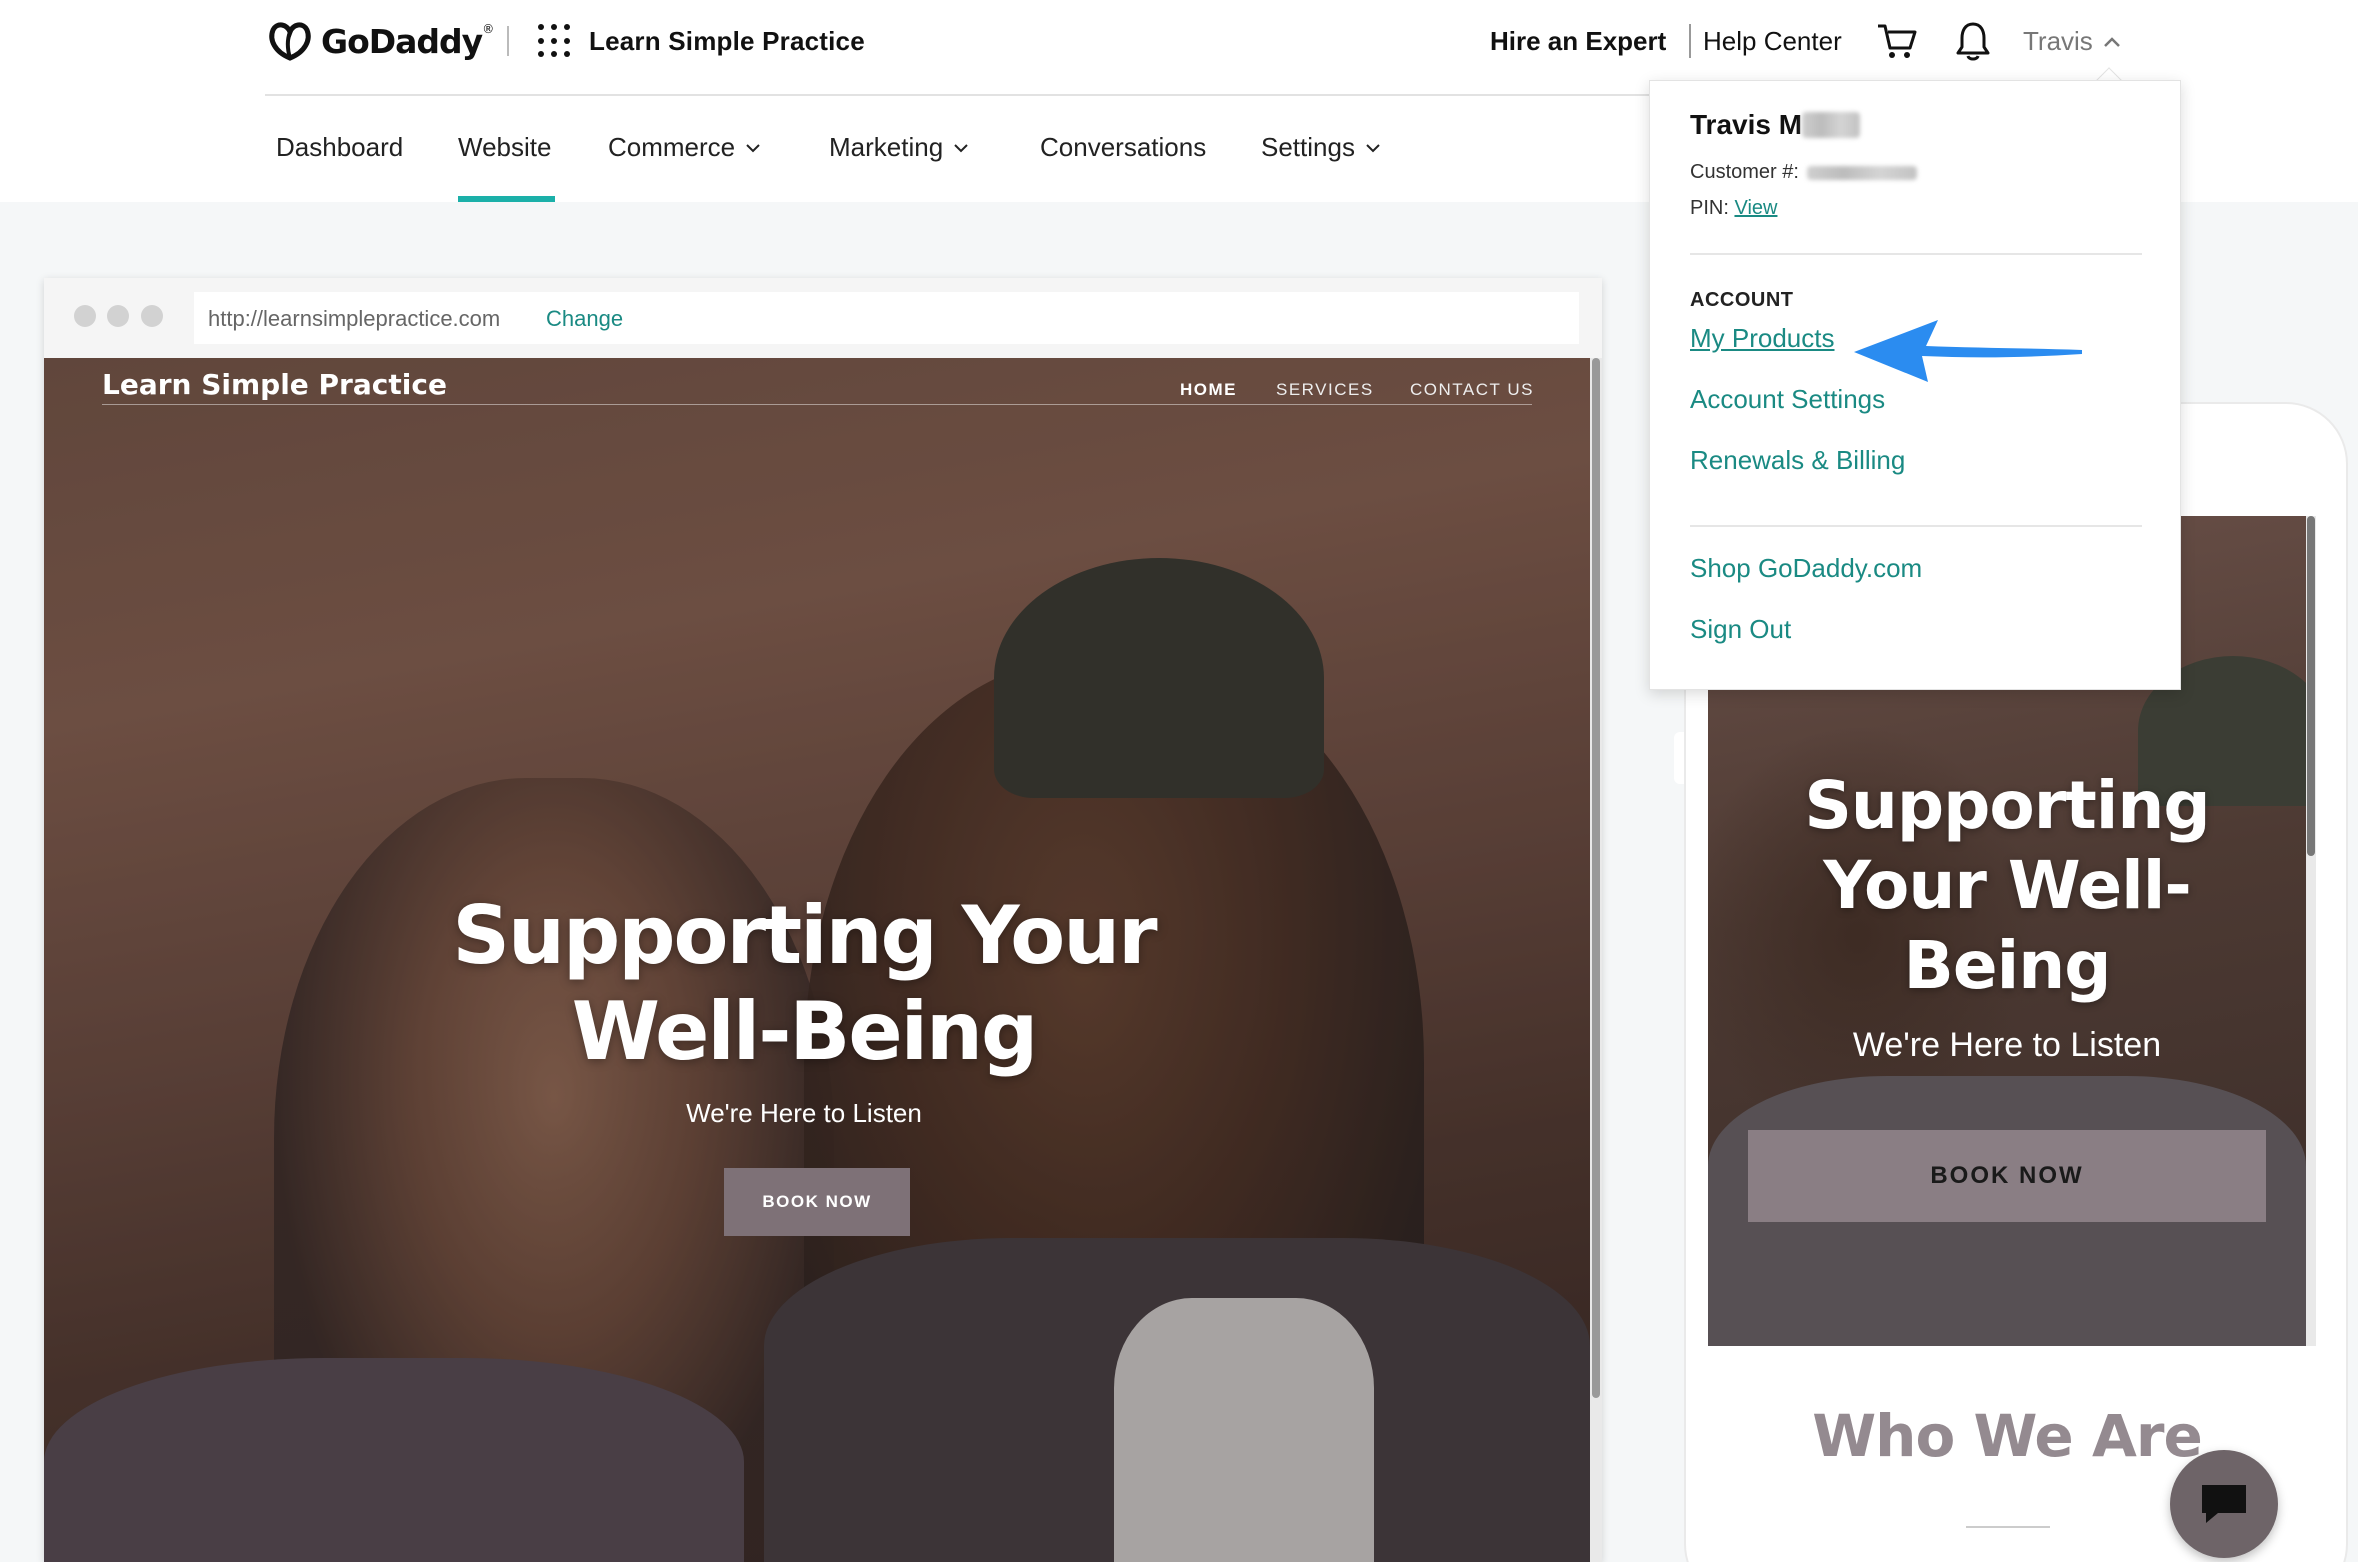  What do you see at coordinates (1755, 208) in the screenshot?
I see `pin-view-link: View` at bounding box center [1755, 208].